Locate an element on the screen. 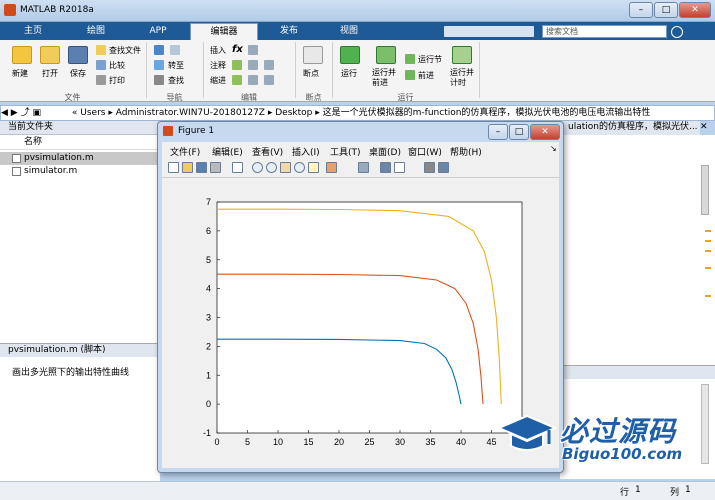 This screenshot has width=715, height=500. watermark-cn: 必过源码 is located at coordinates (618, 431).